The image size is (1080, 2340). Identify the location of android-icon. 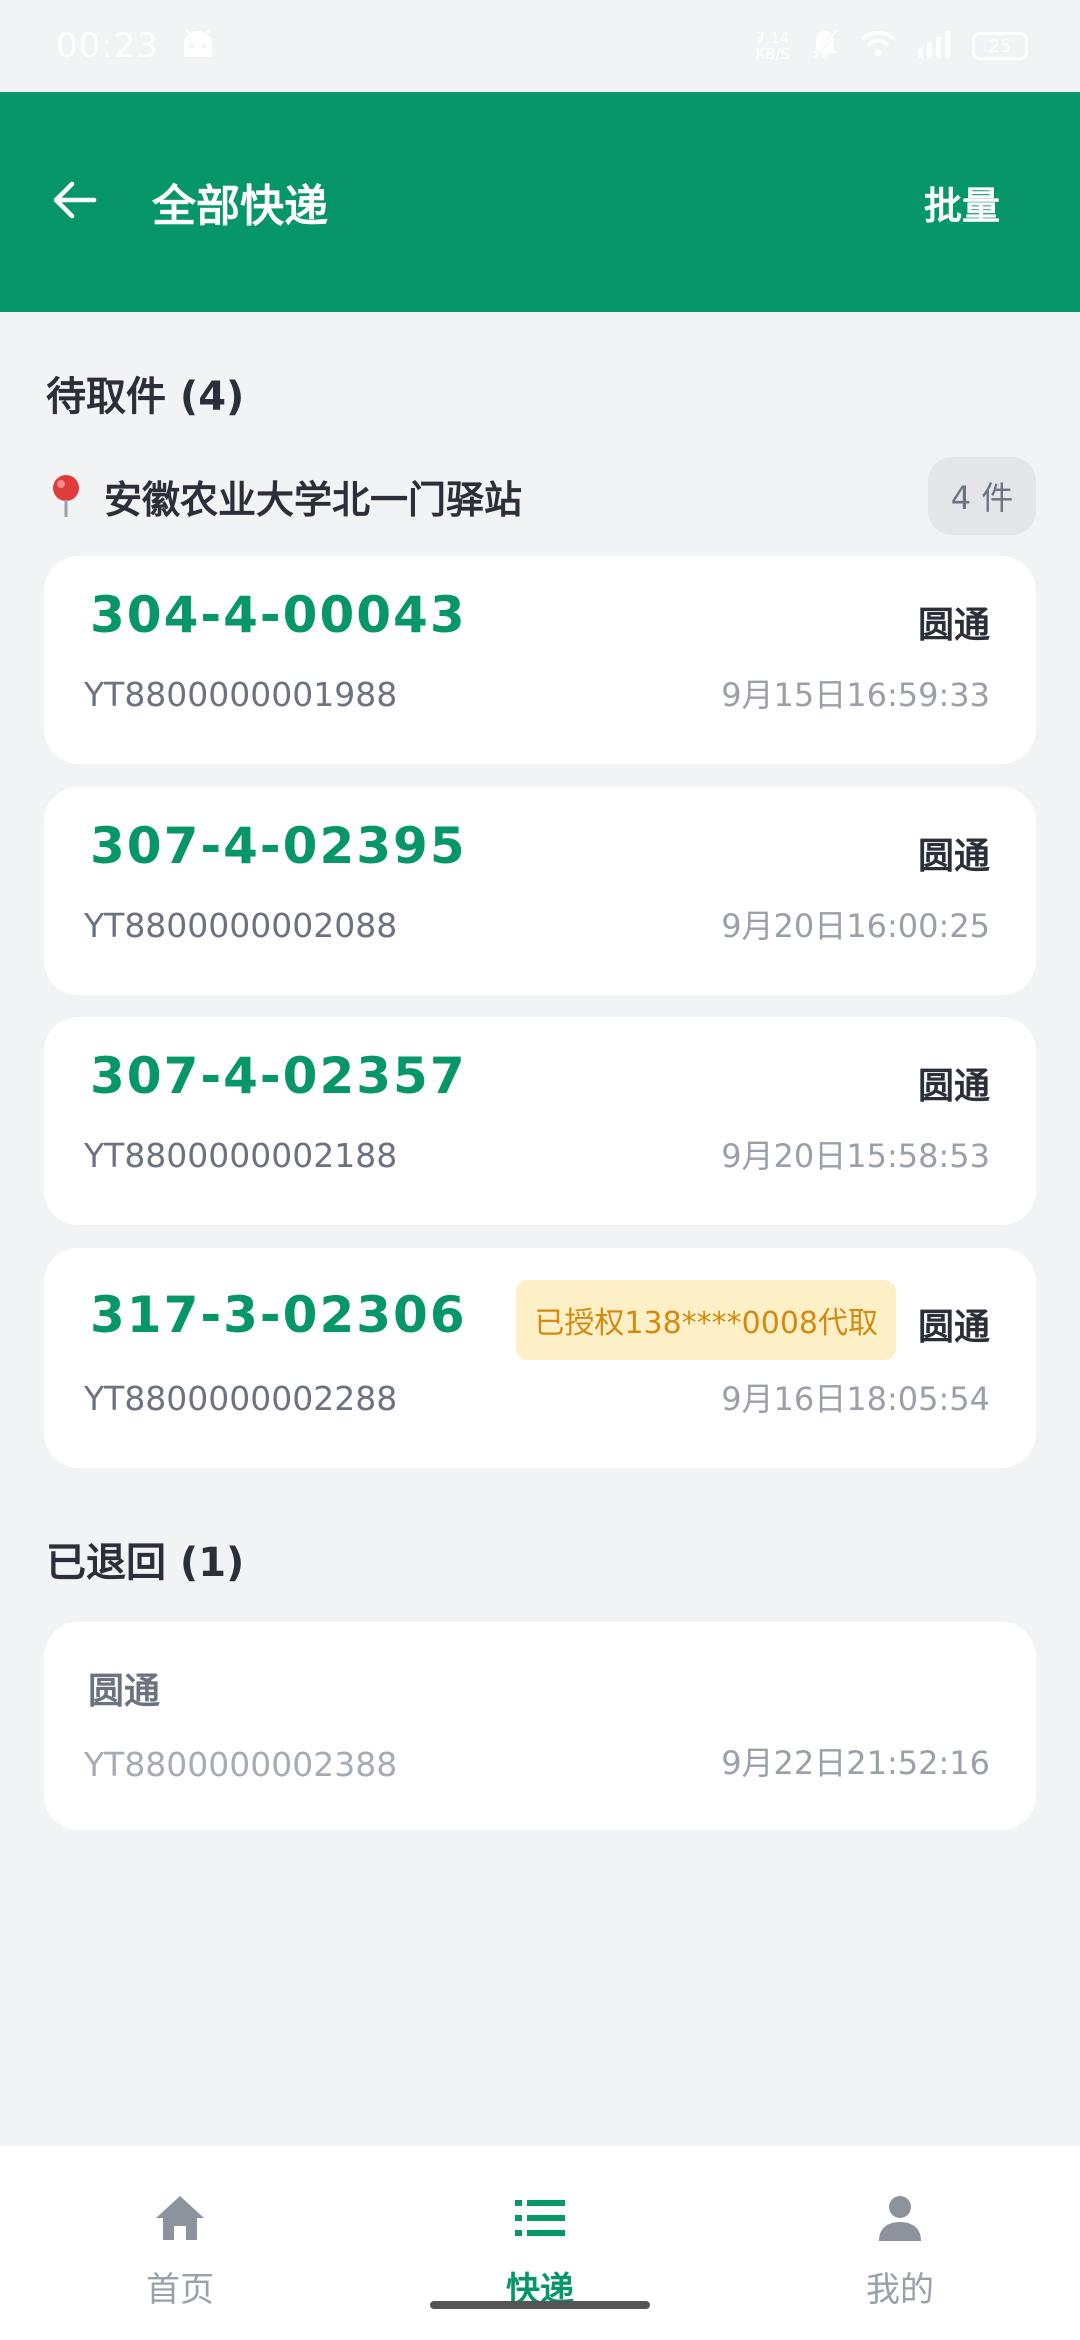
(198, 45).